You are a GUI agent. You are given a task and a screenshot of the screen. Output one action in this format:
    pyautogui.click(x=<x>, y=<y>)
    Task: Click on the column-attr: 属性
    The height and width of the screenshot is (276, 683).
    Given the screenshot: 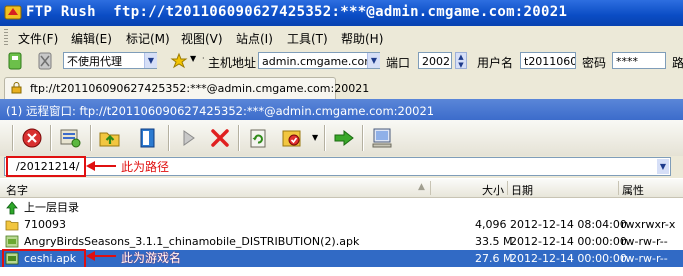 What is the action you would take?
    pyautogui.click(x=633, y=190)
    